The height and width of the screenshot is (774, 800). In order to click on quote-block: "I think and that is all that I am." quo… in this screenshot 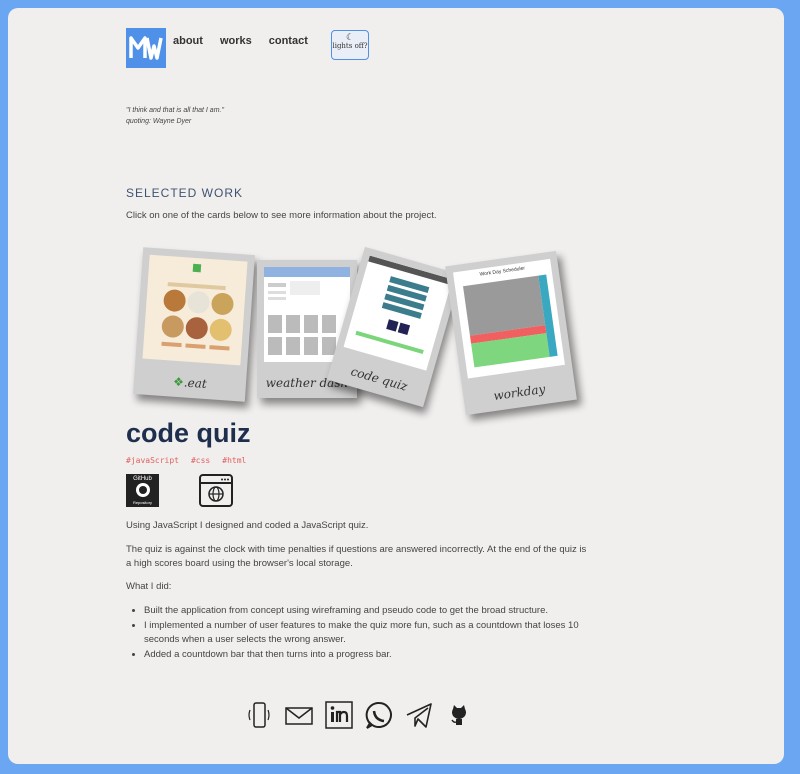, I will do `click(175, 116)`.